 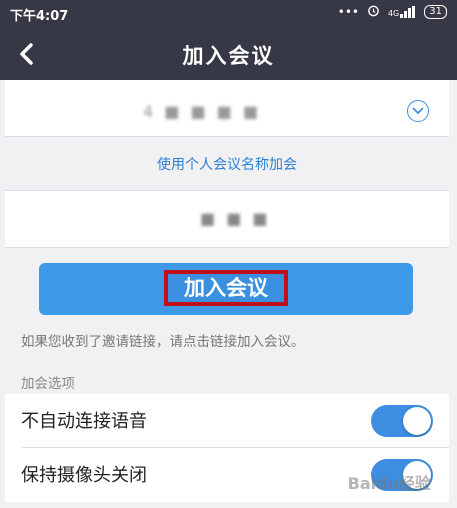 I want to click on battery-level: 31, so click(x=435, y=11).